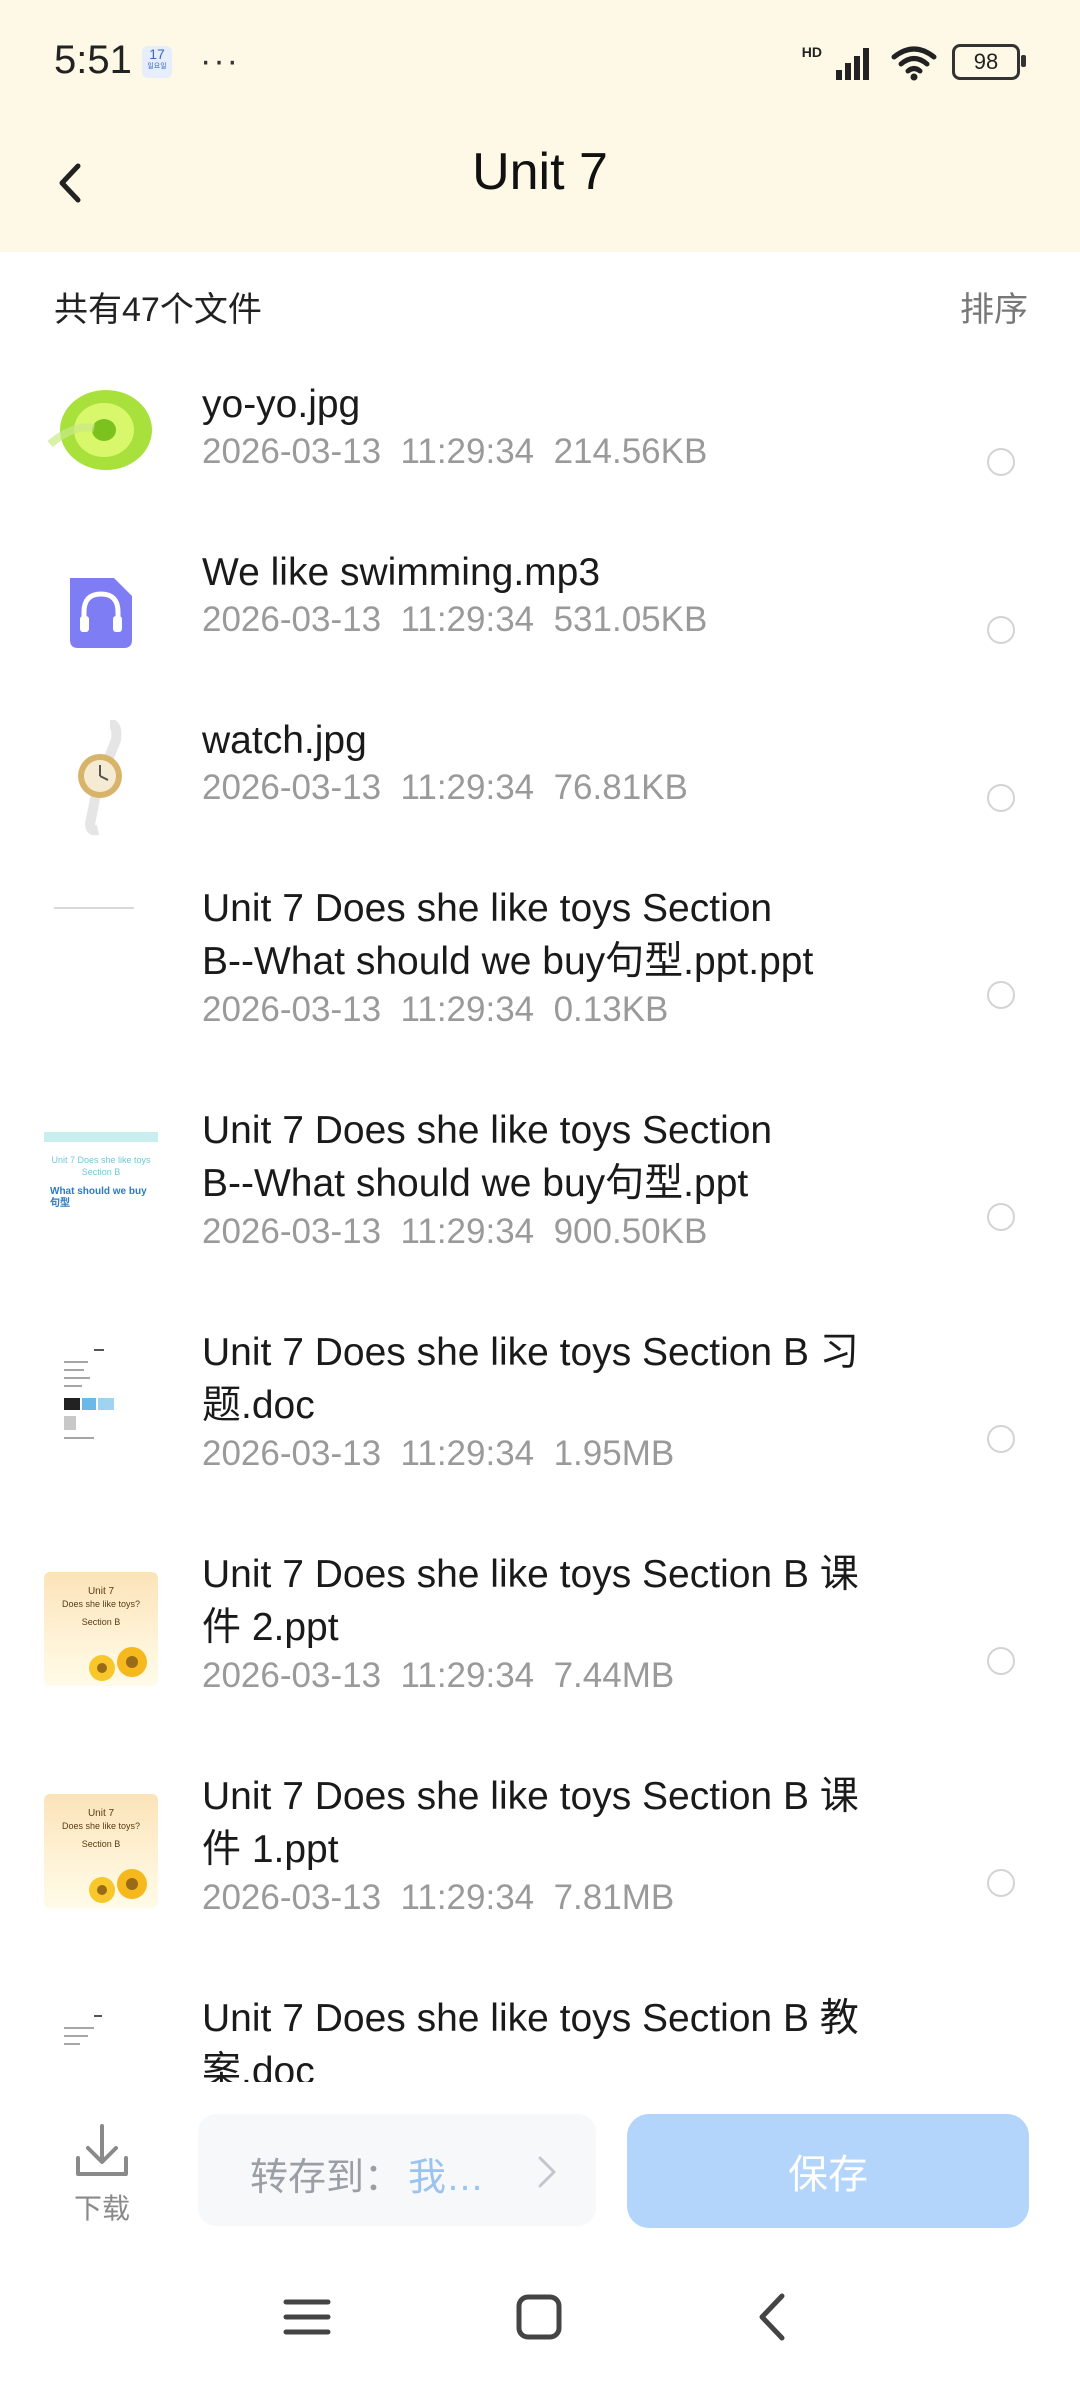 The height and width of the screenshot is (2400, 1080). I want to click on file-size: 900.50KB, so click(630, 1231).